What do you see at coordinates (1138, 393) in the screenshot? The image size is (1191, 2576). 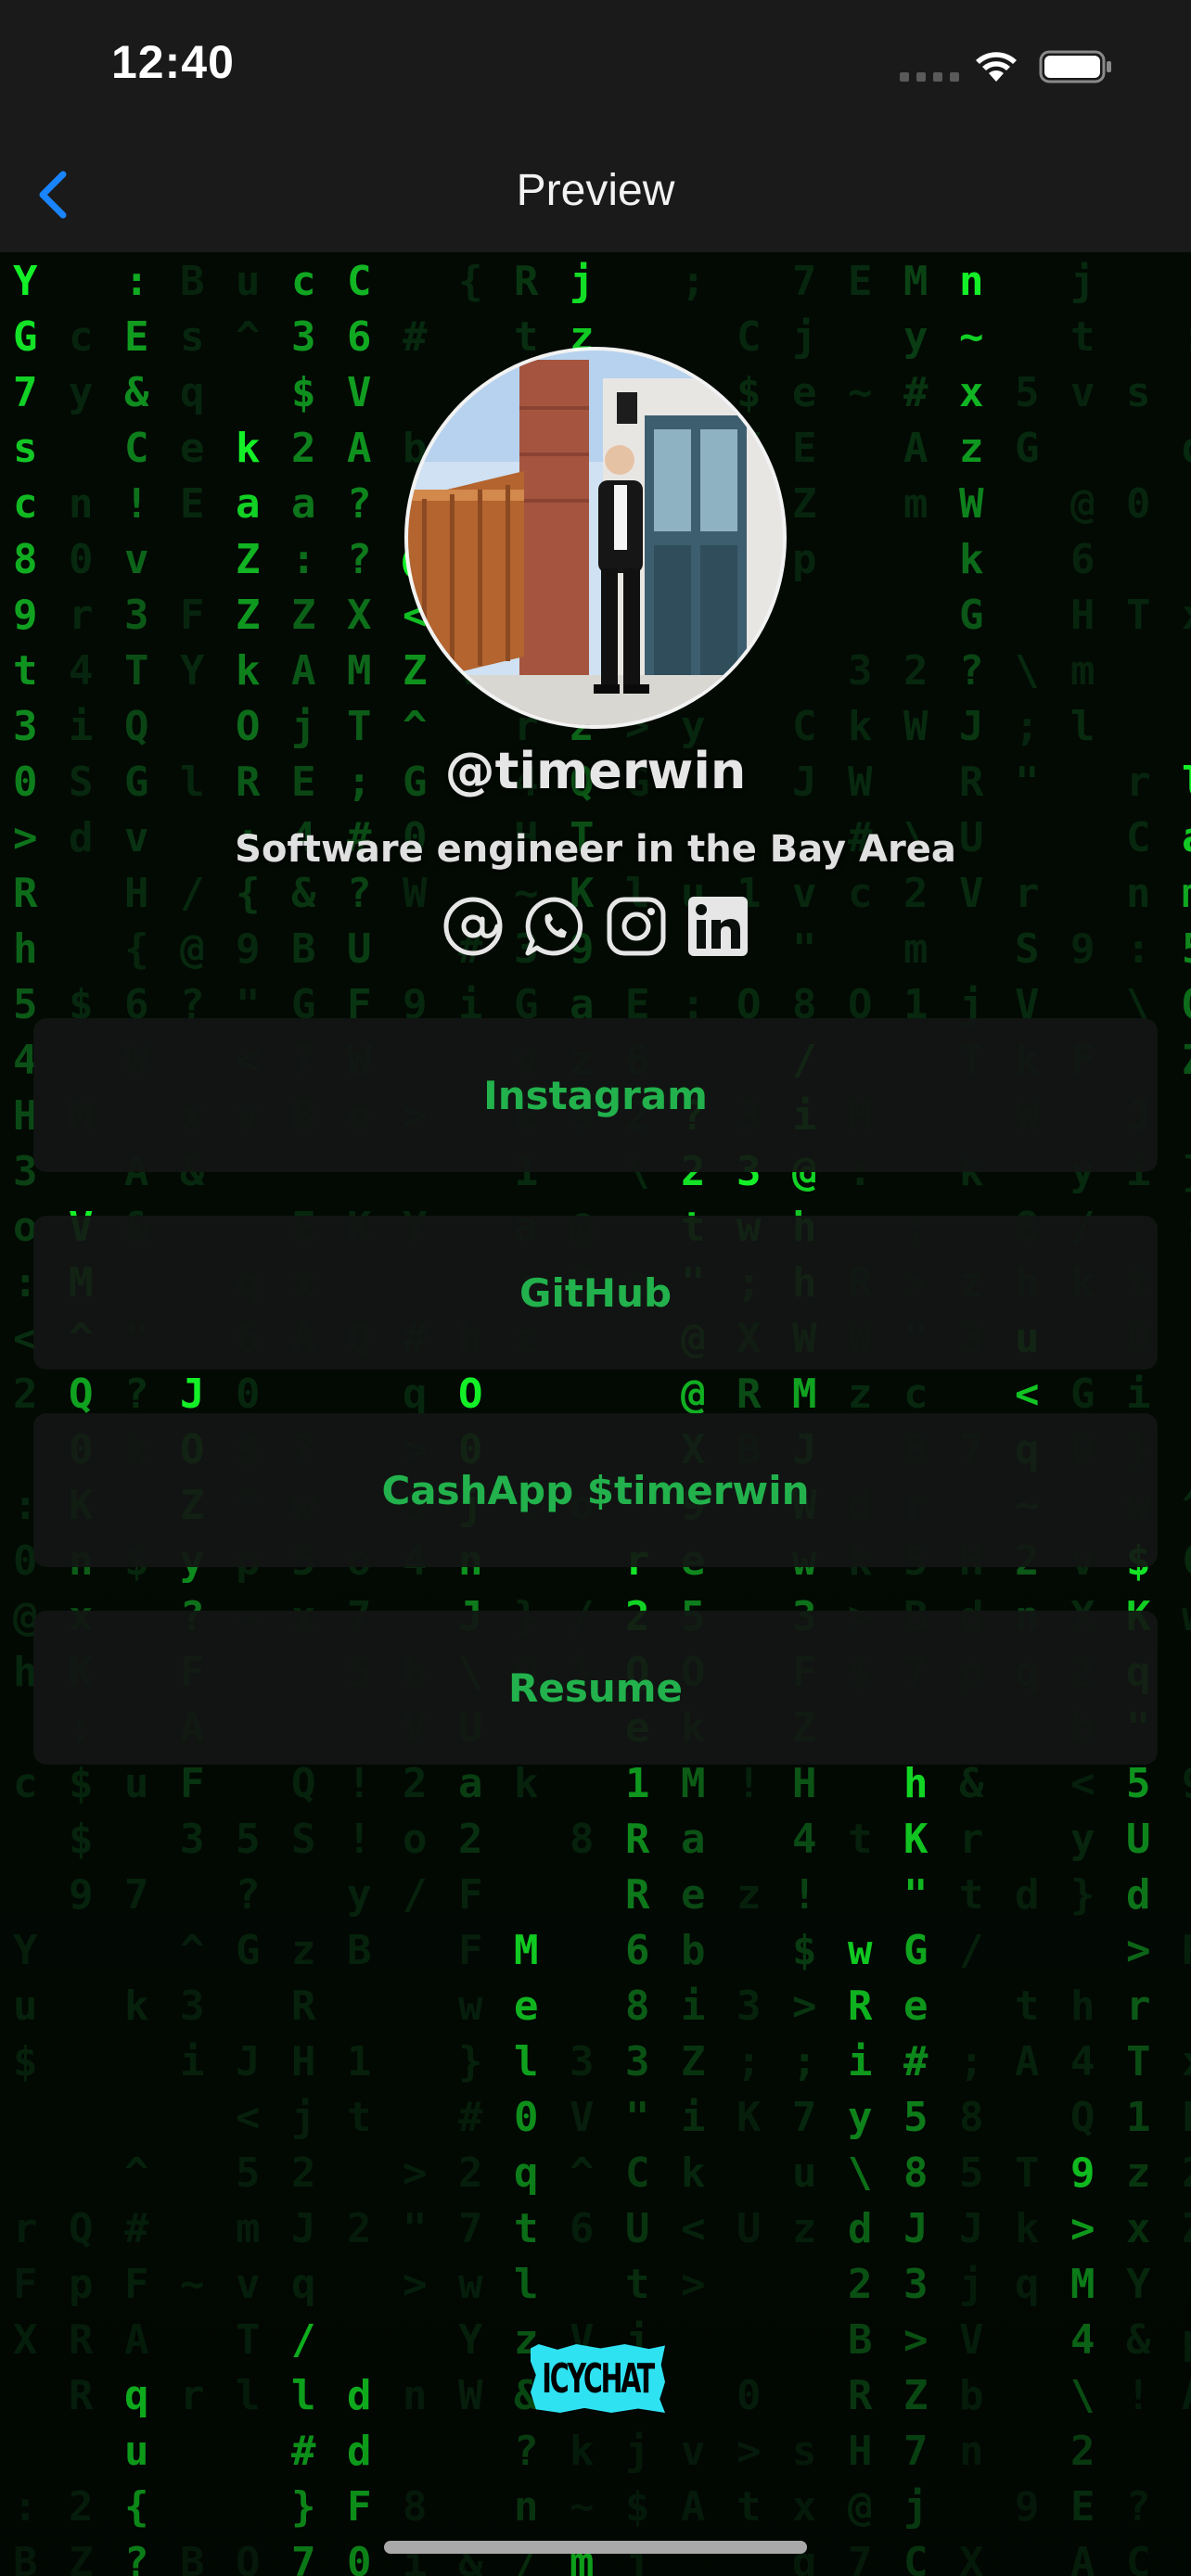 I see `matrix-glyph: s` at bounding box center [1138, 393].